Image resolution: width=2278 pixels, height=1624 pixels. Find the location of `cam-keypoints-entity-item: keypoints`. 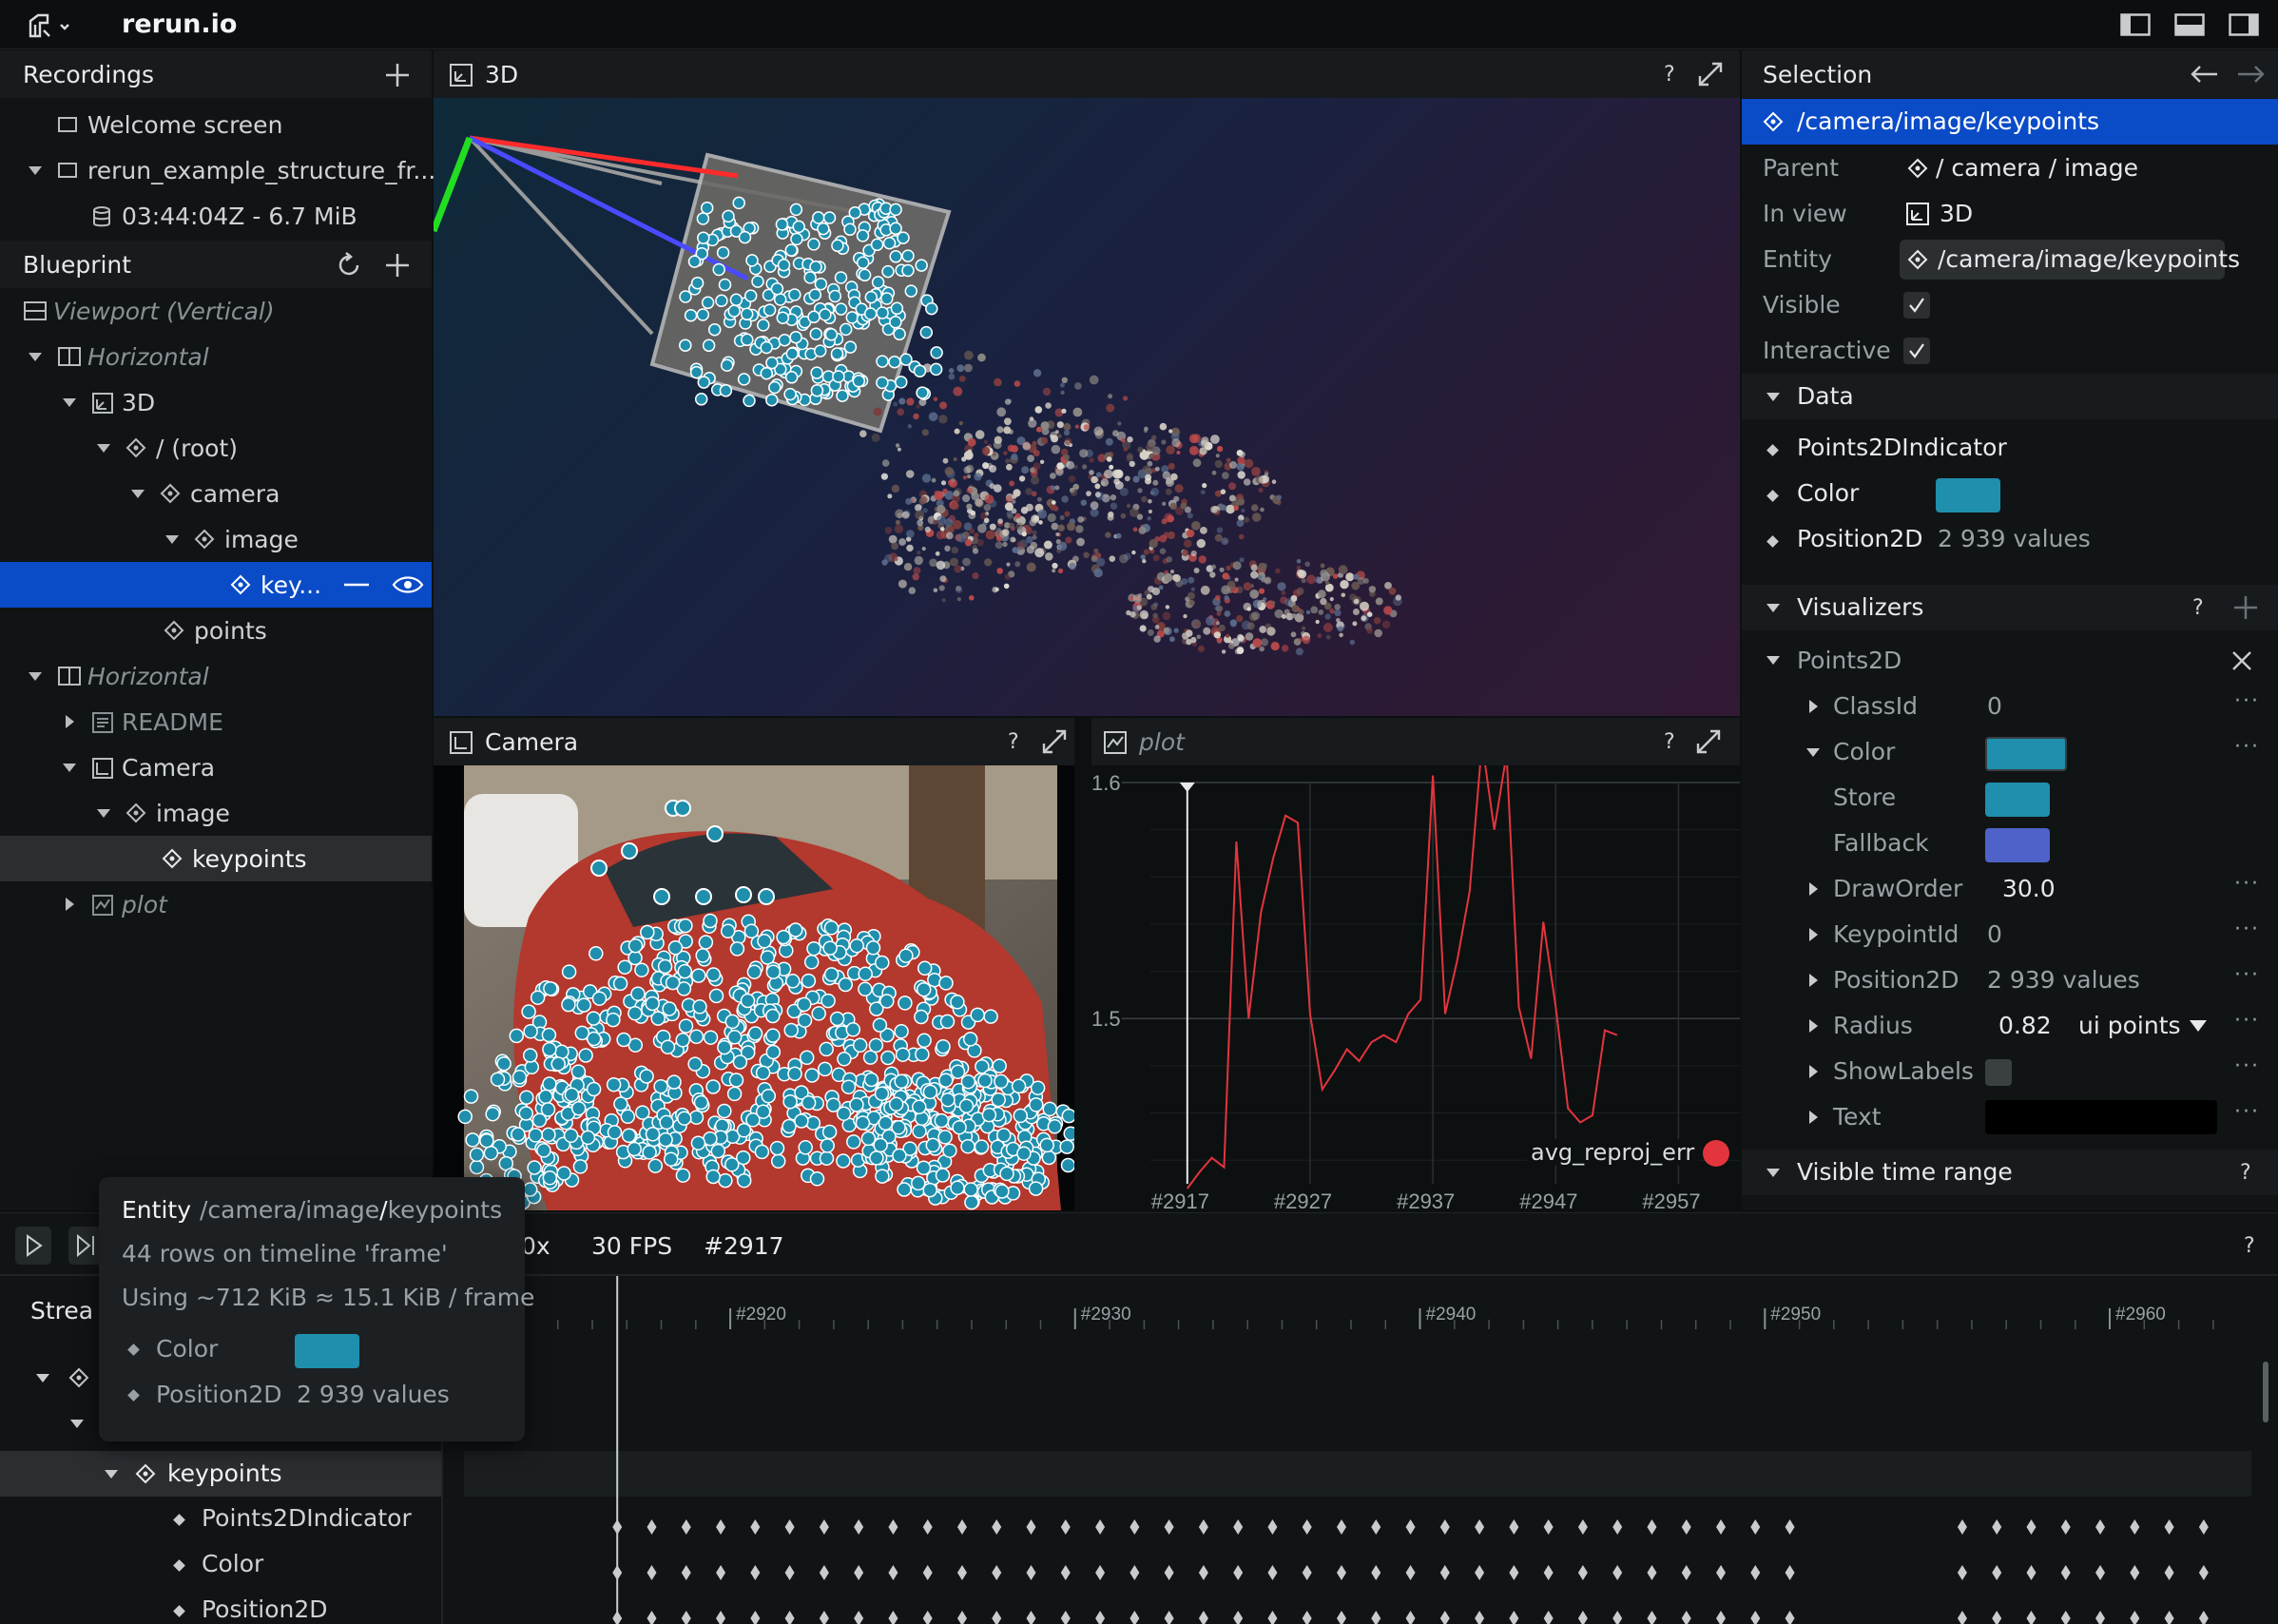

cam-keypoints-entity-item: keypoints is located at coordinates (216, 858).